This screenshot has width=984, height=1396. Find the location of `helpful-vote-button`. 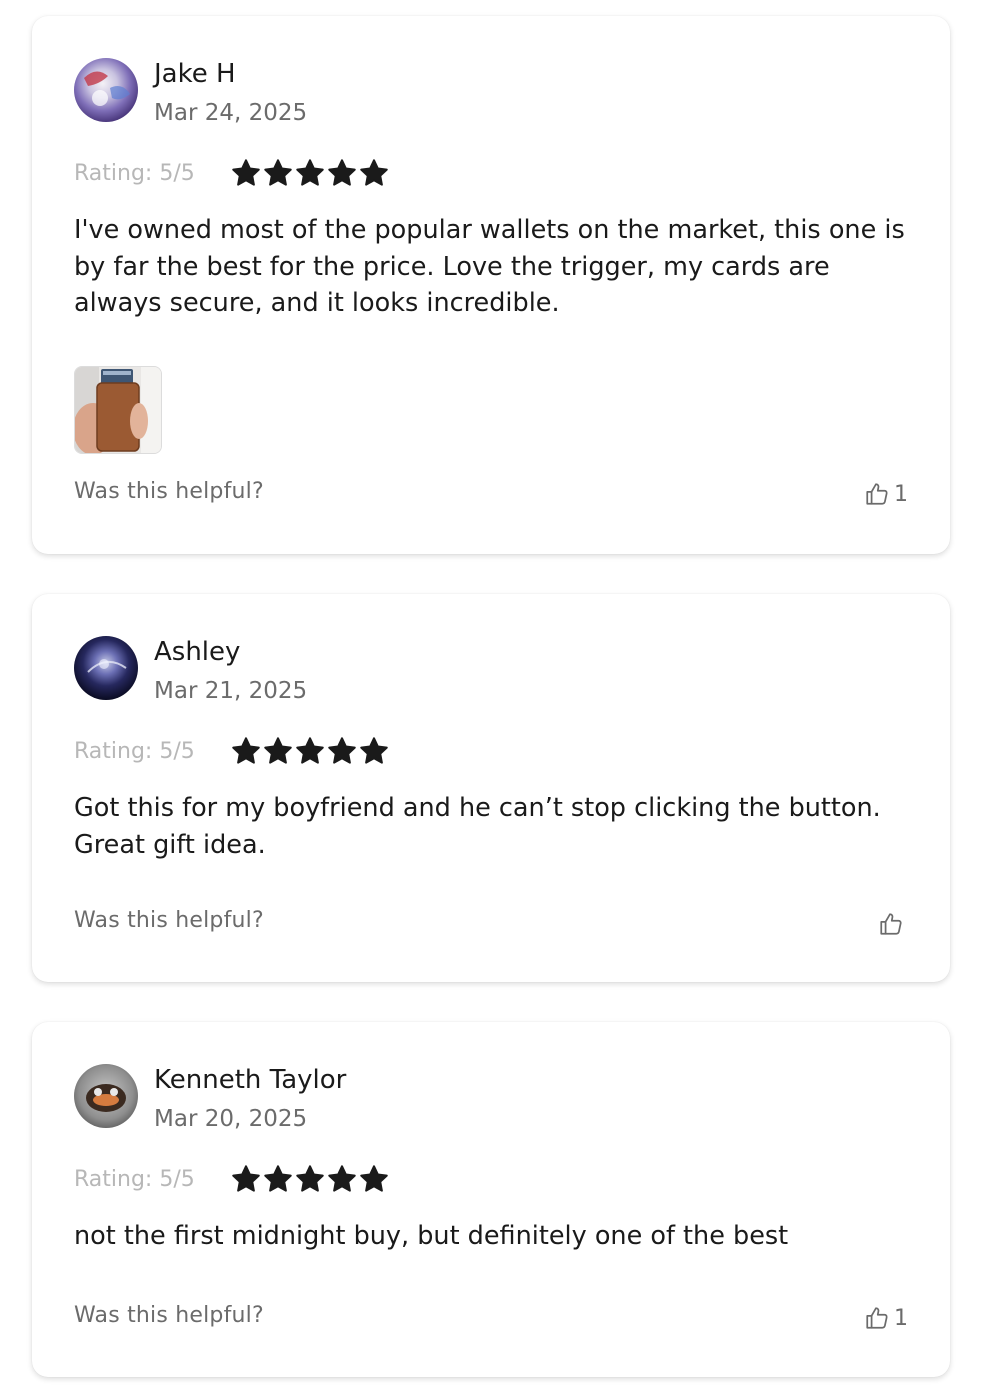

helpful-vote-button is located at coordinates (893, 924).